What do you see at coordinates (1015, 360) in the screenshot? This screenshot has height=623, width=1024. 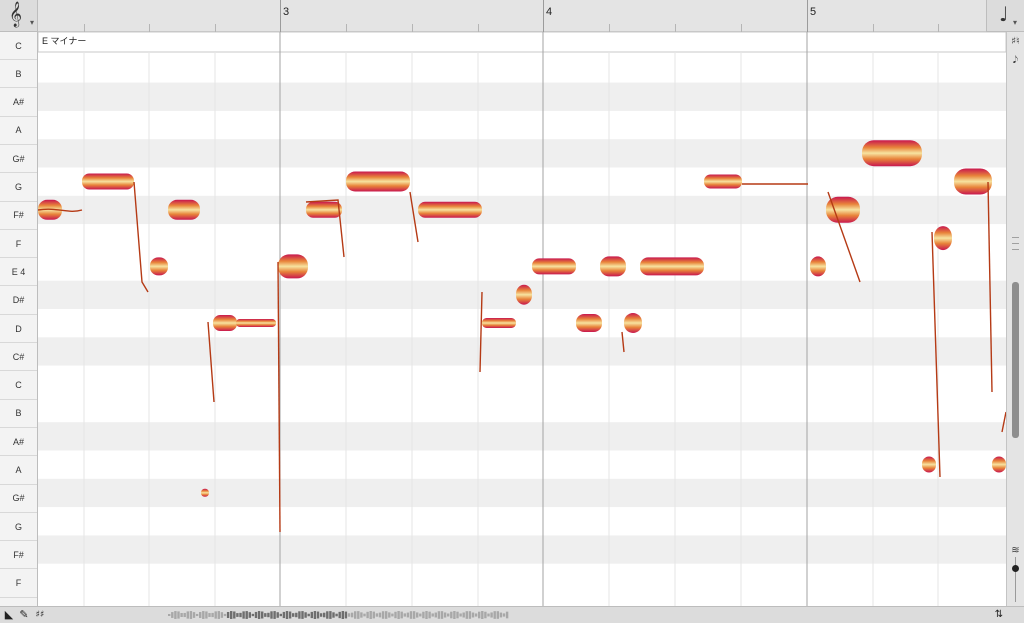 I see `scroll-thumb` at bounding box center [1015, 360].